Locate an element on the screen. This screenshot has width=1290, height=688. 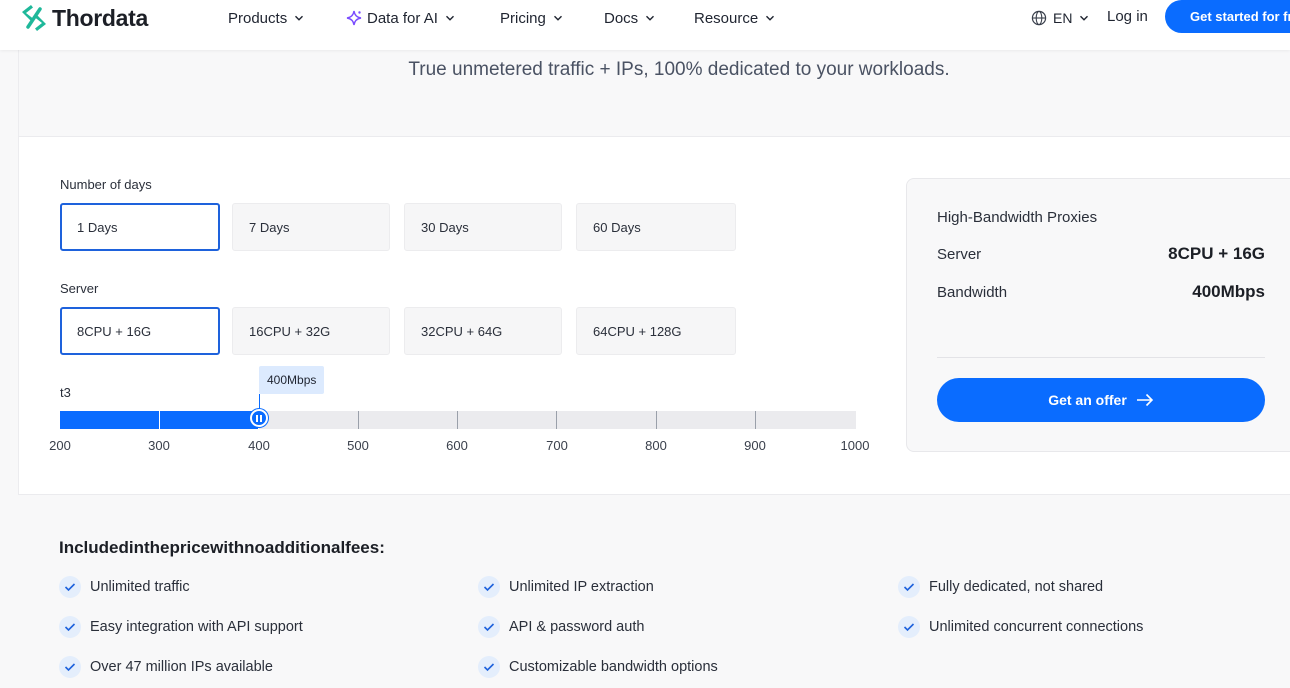
slider-scale-label: 200 is located at coordinates (60, 445).